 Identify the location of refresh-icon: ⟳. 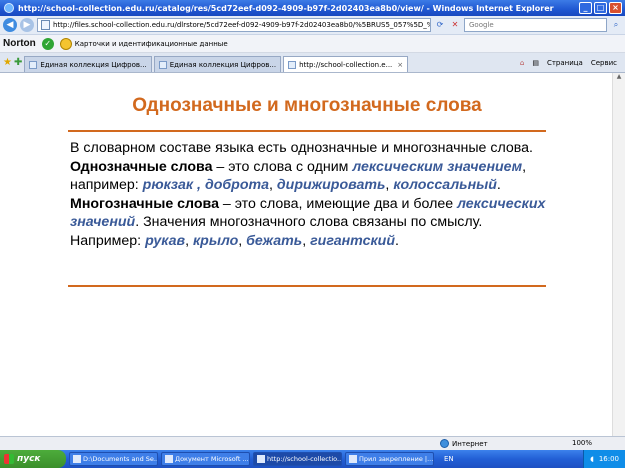
(440, 25).